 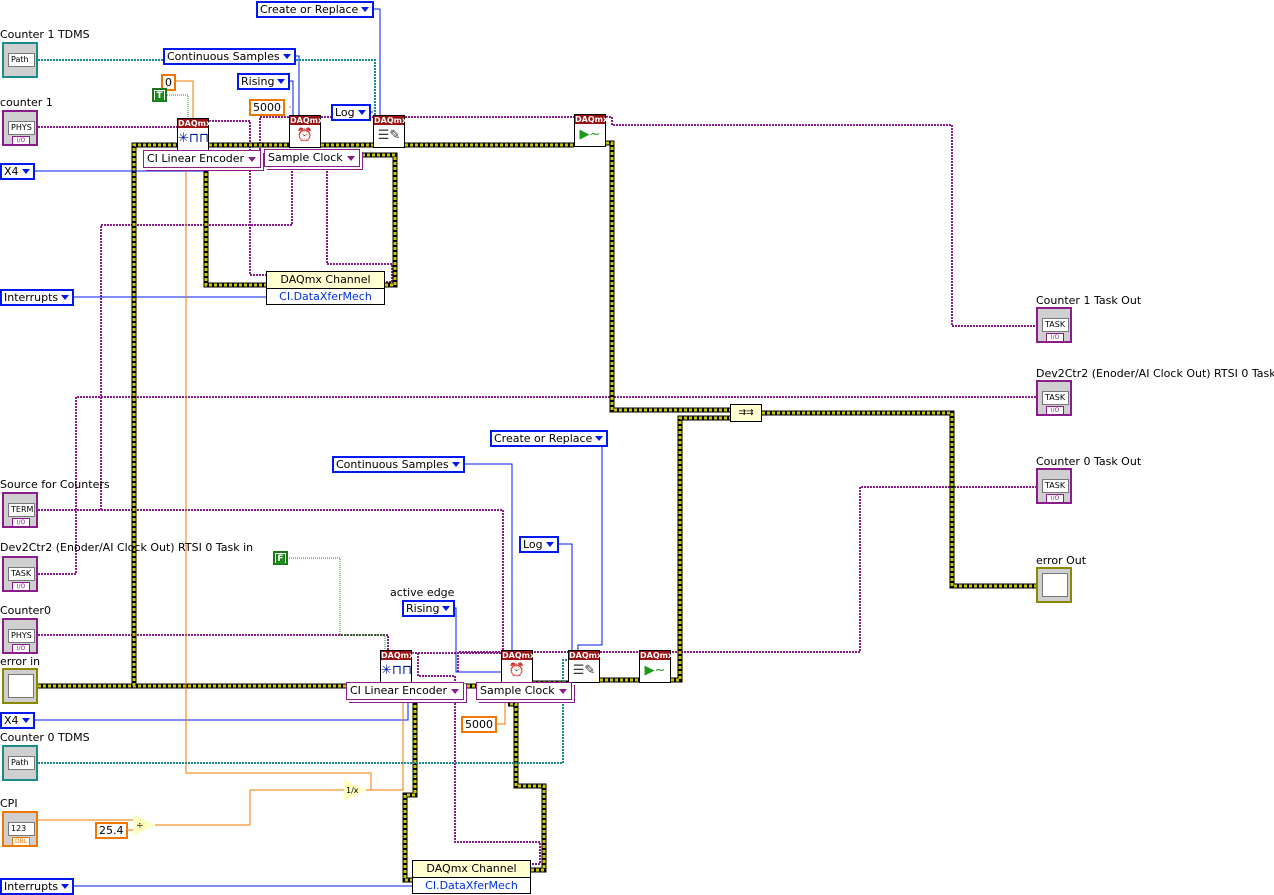 I want to click on timing-node-top: DAQmx ⏰, so click(x=306, y=131).